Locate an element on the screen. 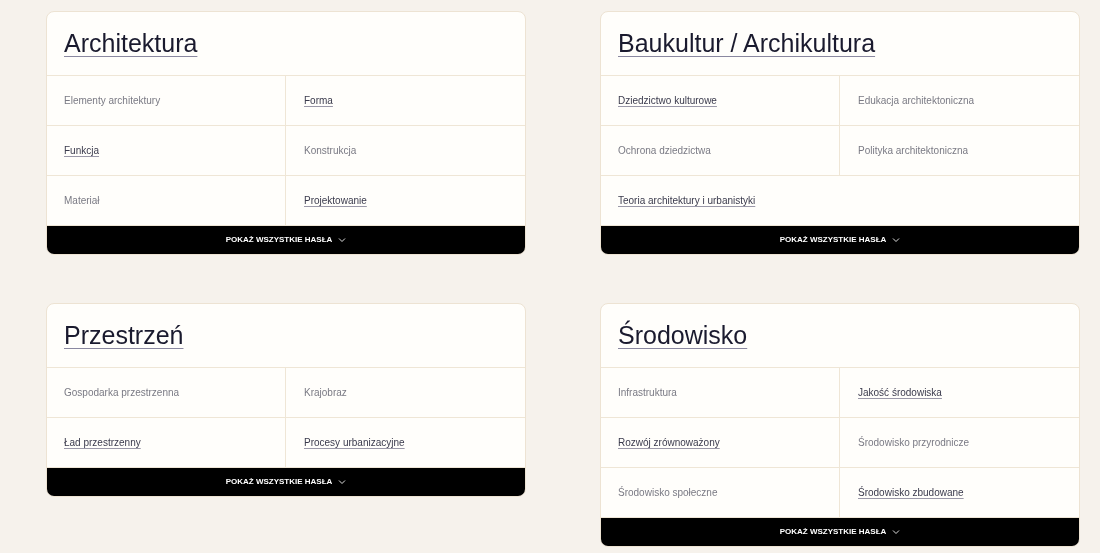 The height and width of the screenshot is (553, 1100). topic-label: Konstrukcja is located at coordinates (330, 151).